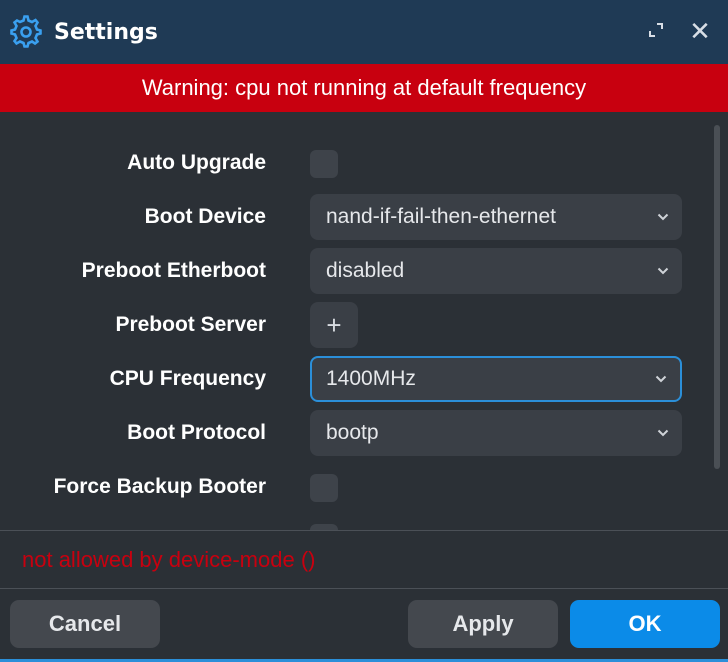 Image resolution: width=728 pixels, height=662 pixels. Describe the element at coordinates (187, 378) in the screenshot. I see `cpu-frequency-label: CPU Frequency` at that location.